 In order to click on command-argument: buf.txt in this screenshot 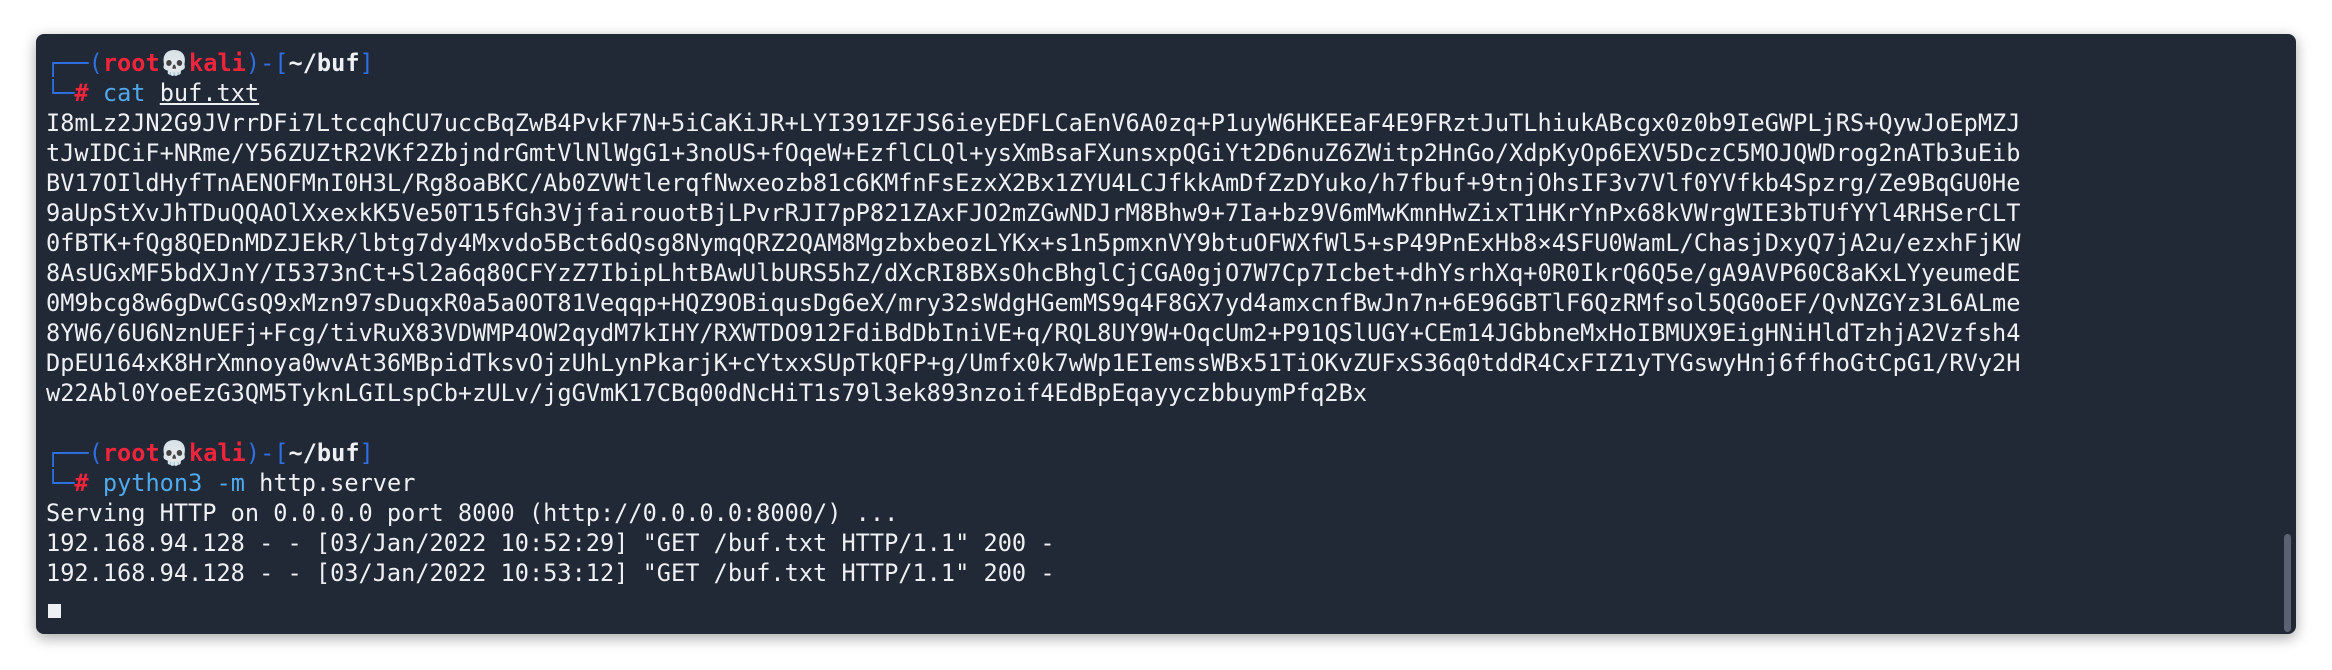, I will do `click(209, 93)`.